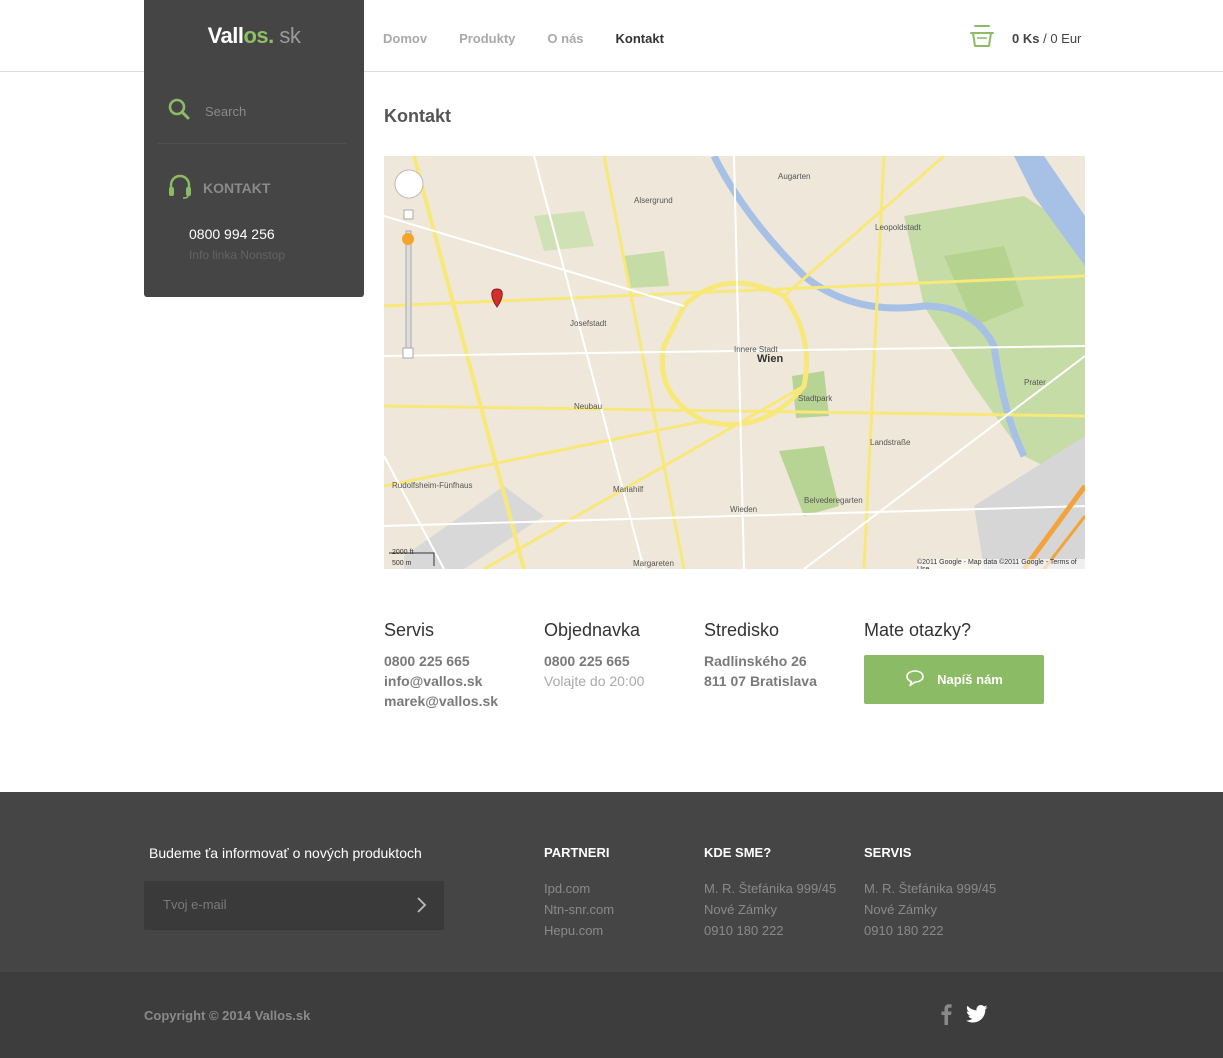  Describe the element at coordinates (409, 630) in the screenshot. I see `servis-title: Servis` at that location.